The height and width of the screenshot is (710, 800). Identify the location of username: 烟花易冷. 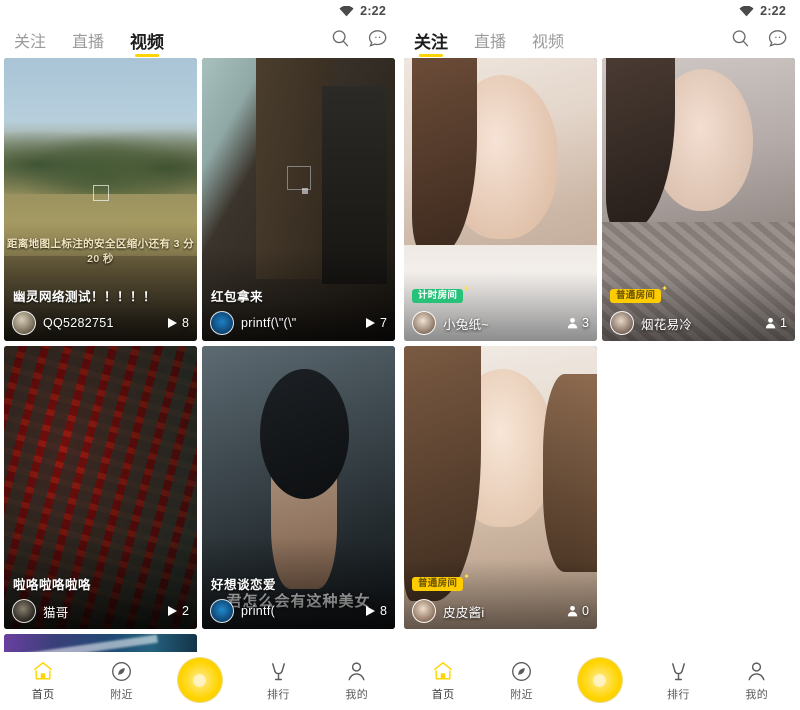
(667, 324).